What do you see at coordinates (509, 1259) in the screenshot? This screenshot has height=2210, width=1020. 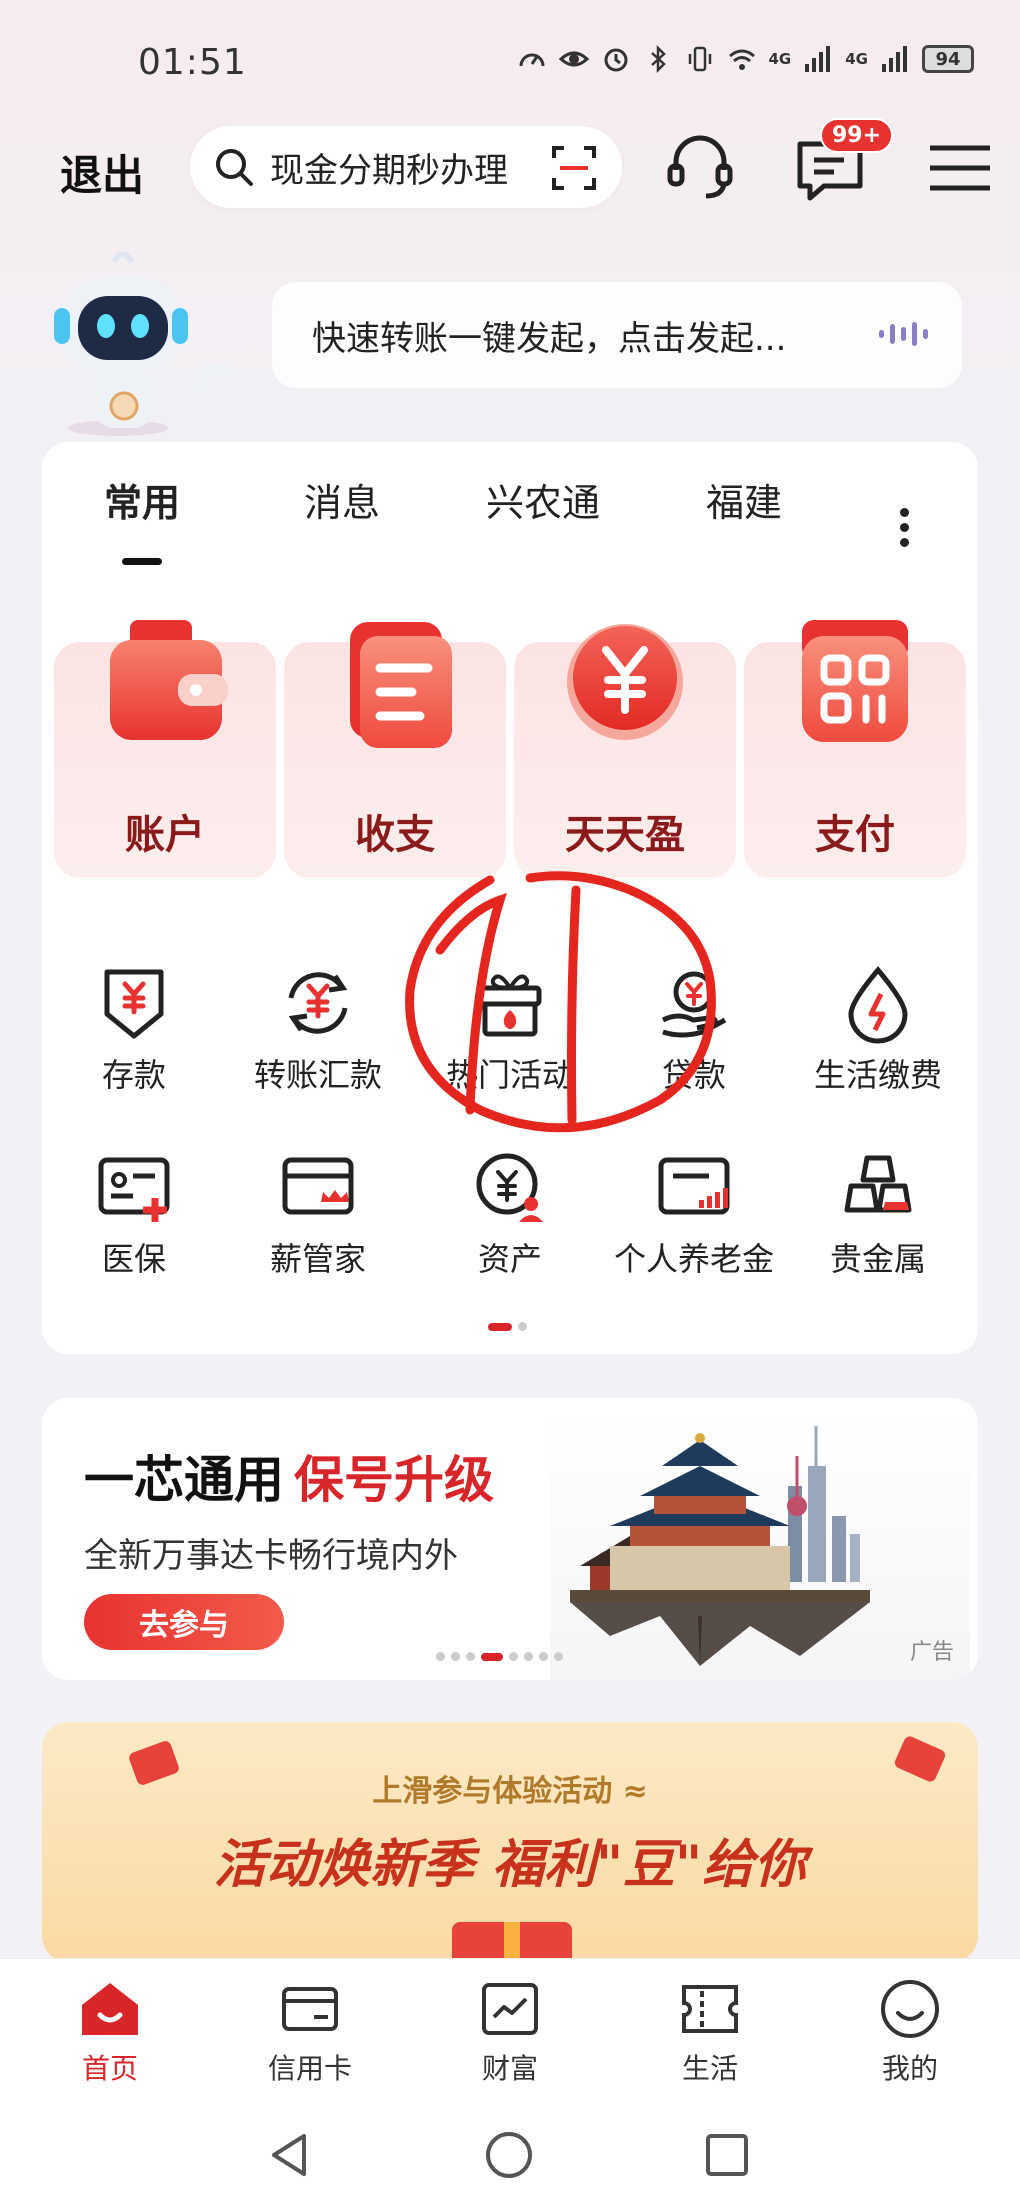 I see `shortcut-assets-label: 资产` at bounding box center [509, 1259].